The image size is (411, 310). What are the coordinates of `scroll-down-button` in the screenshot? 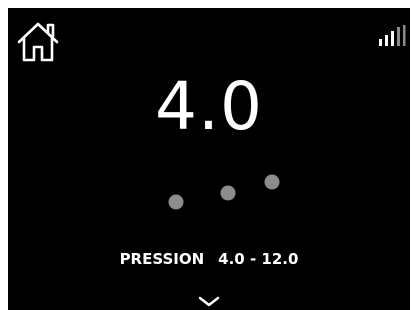 It's located at (209, 302).